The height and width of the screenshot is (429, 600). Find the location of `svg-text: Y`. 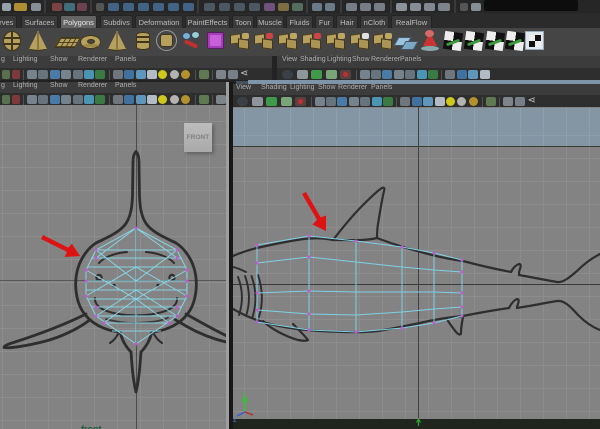

svg-text: Y is located at coordinates (244, 396).